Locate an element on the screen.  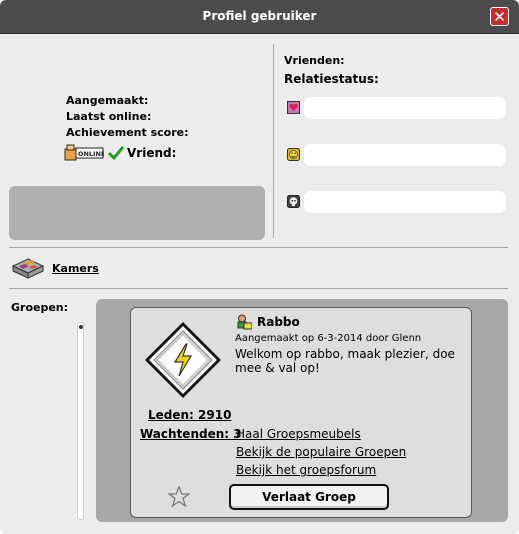
friend-label: Vriend: is located at coordinates (152, 153).